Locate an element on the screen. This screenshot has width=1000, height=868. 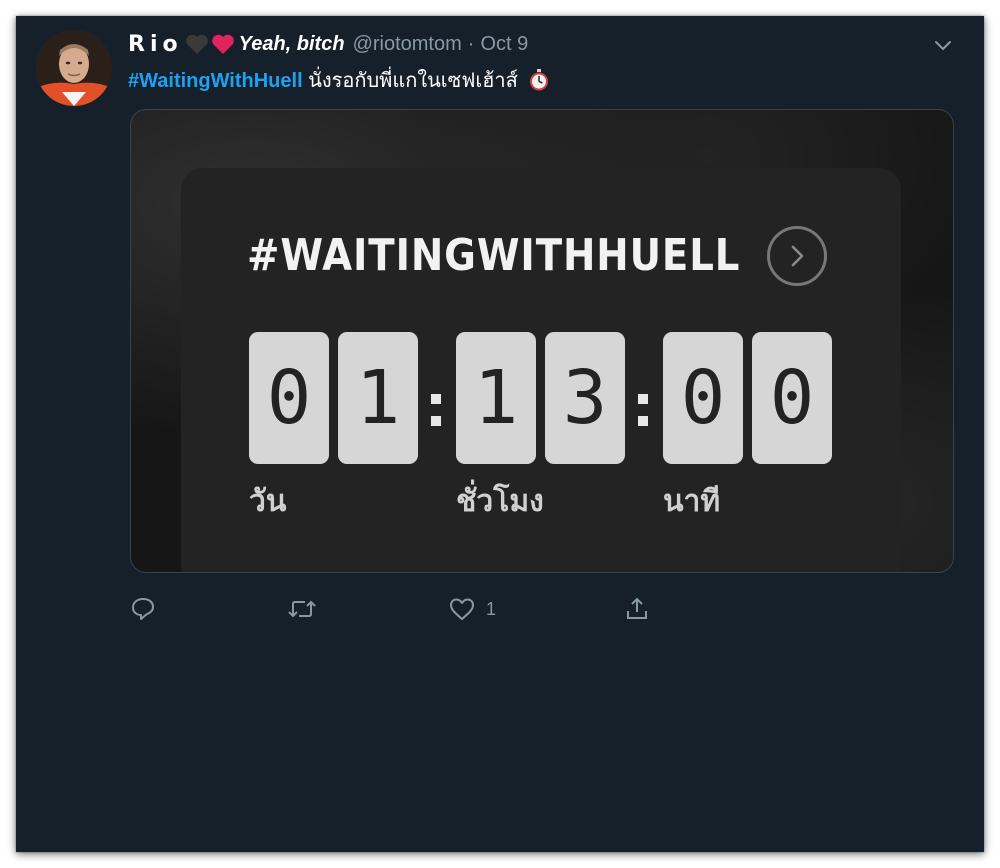
like-count: 1 is located at coordinates (491, 608).